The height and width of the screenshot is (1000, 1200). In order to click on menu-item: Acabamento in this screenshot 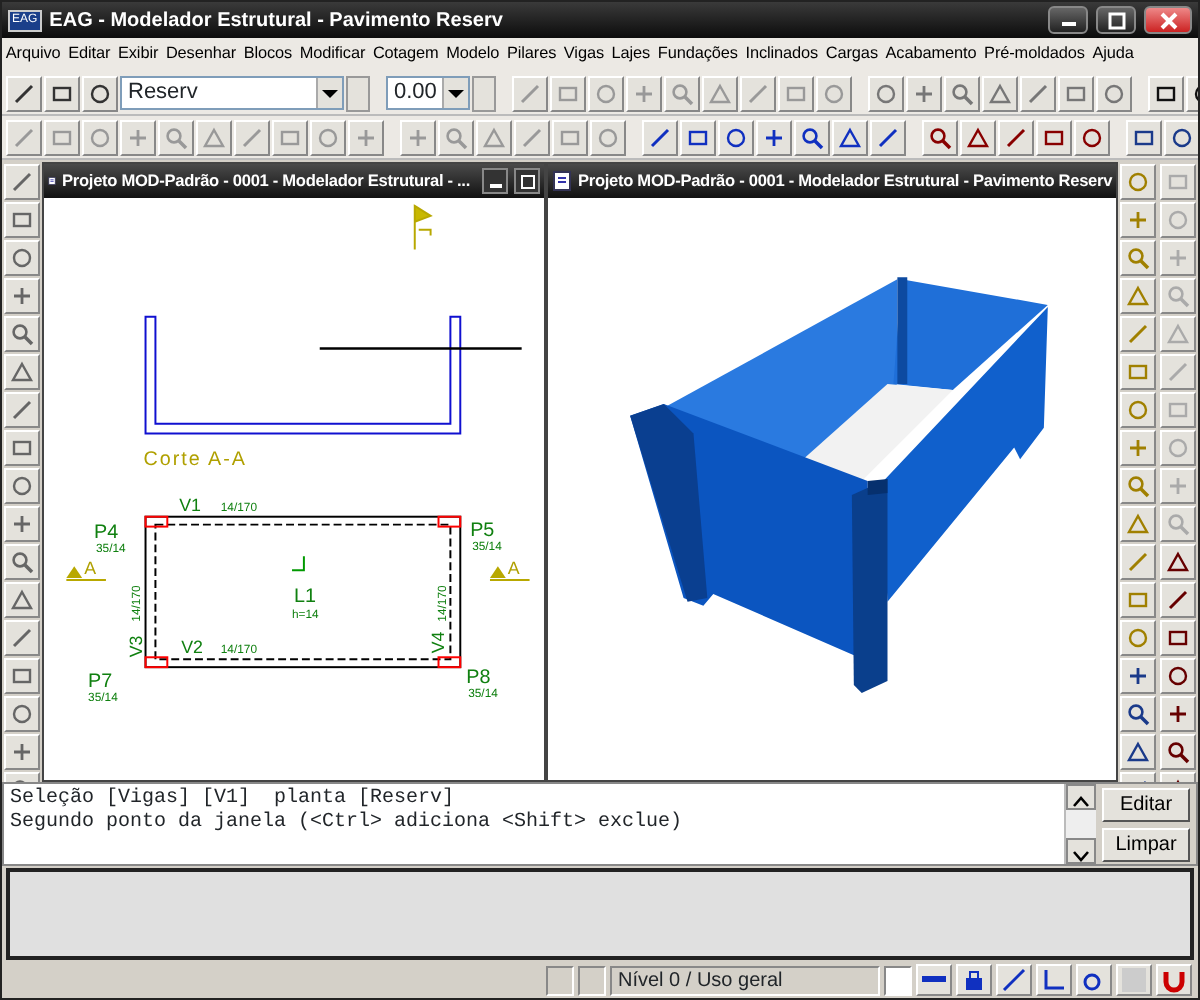, I will do `click(931, 55)`.